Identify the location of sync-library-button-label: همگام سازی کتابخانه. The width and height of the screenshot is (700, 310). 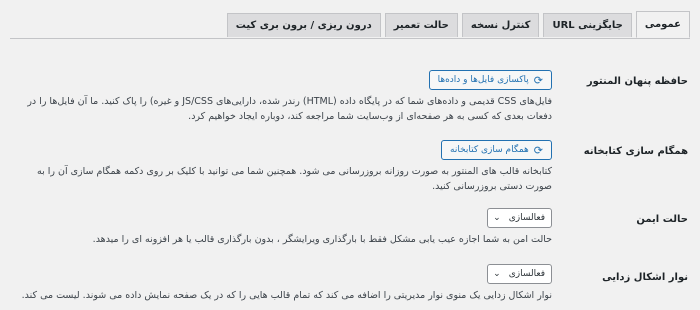
(489, 150).